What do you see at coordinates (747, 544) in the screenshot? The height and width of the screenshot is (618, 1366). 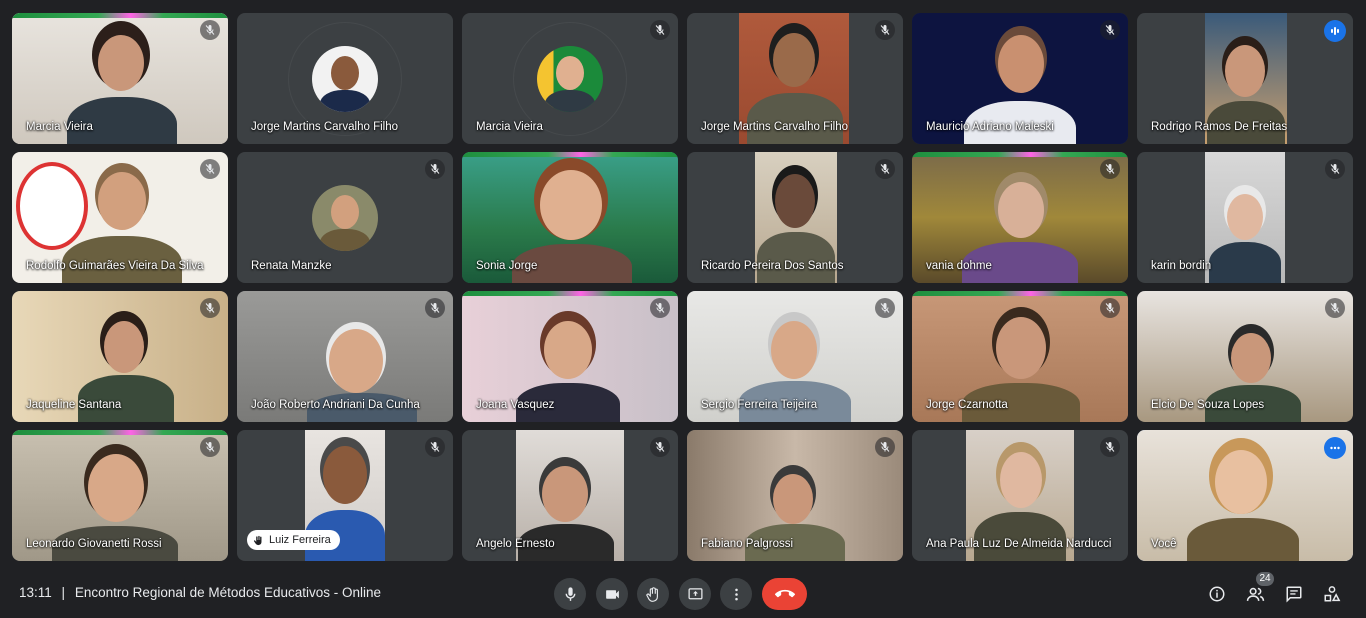 I see `participant-name: Fabiano Palgrossi` at bounding box center [747, 544].